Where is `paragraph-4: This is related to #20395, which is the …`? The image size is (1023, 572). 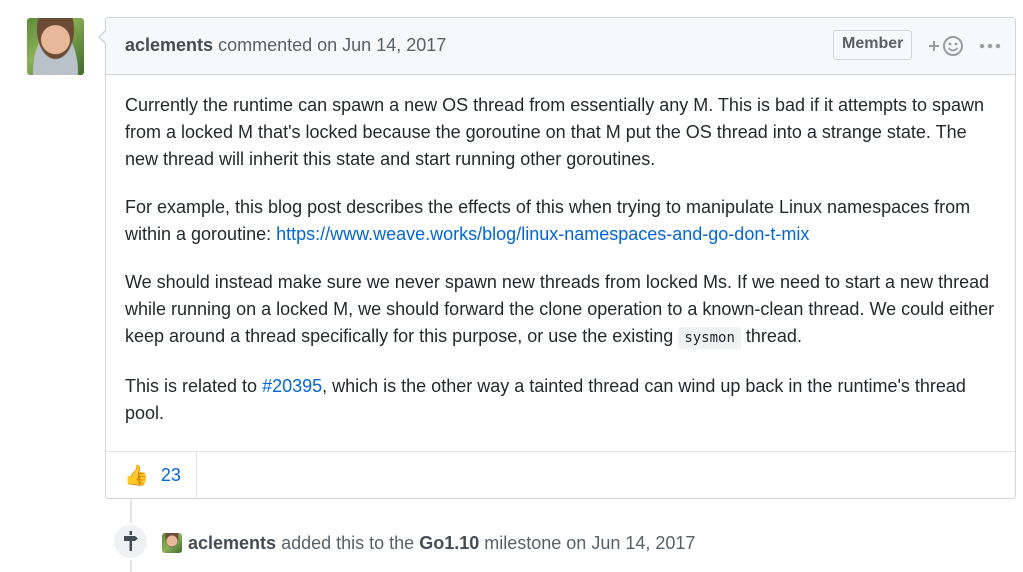 paragraph-4: This is related to #20395, which is the … is located at coordinates (560, 400).